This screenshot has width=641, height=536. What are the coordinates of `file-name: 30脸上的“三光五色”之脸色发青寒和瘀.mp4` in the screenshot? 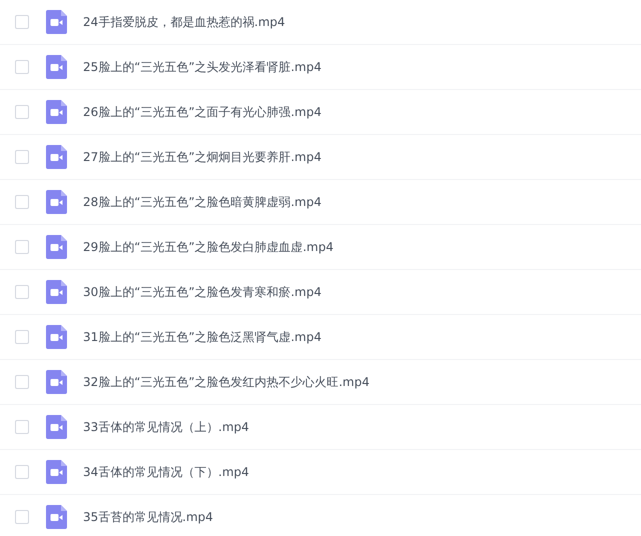 It's located at (202, 292).